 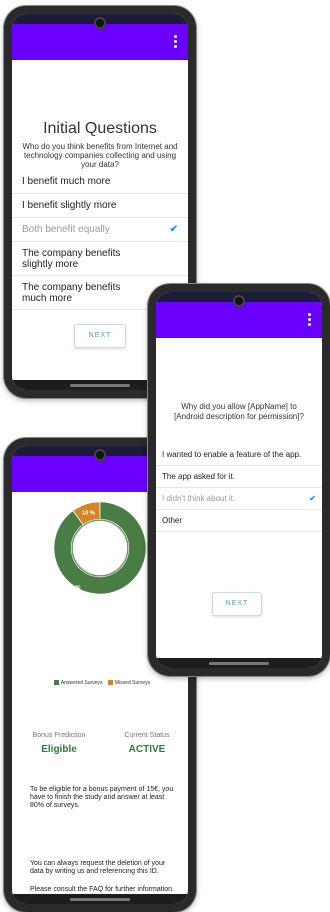 What do you see at coordinates (172, 520) in the screenshot?
I see `option-label: Other` at bounding box center [172, 520].